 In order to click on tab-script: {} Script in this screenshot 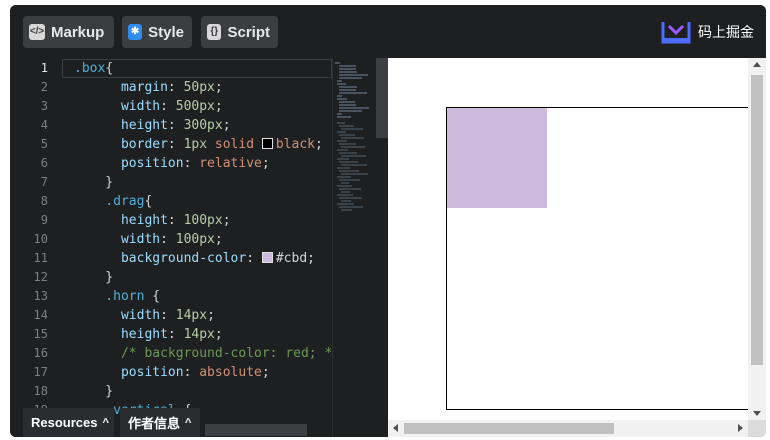, I will do `click(239, 32)`.